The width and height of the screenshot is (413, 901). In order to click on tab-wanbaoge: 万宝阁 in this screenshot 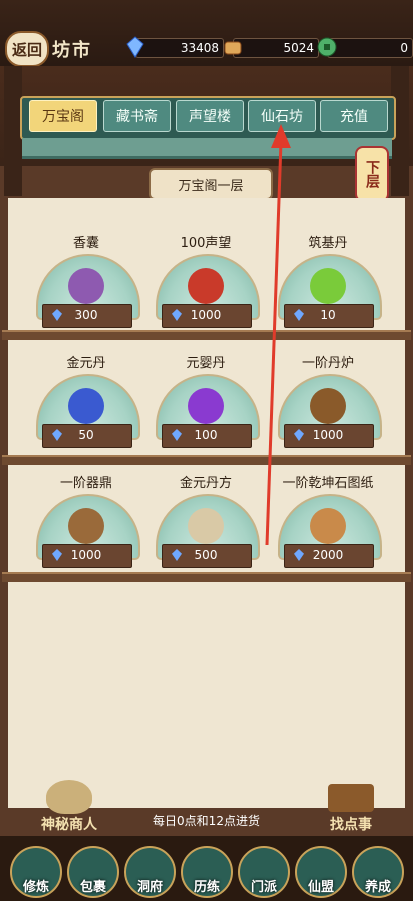, I will do `click(63, 116)`.